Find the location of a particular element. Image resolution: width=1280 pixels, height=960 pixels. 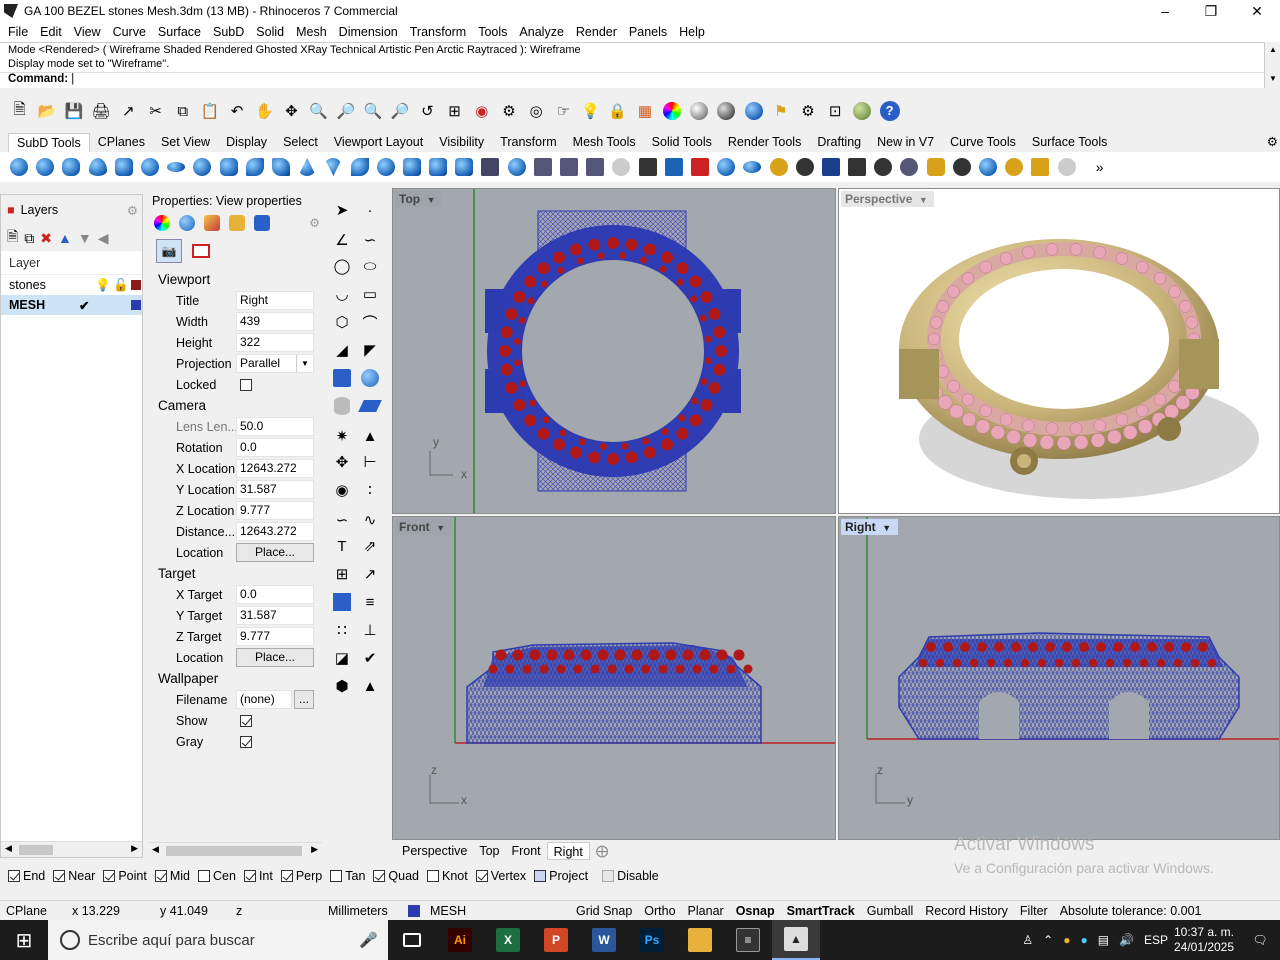

cplane-icon: ◎ is located at coordinates (536, 111).